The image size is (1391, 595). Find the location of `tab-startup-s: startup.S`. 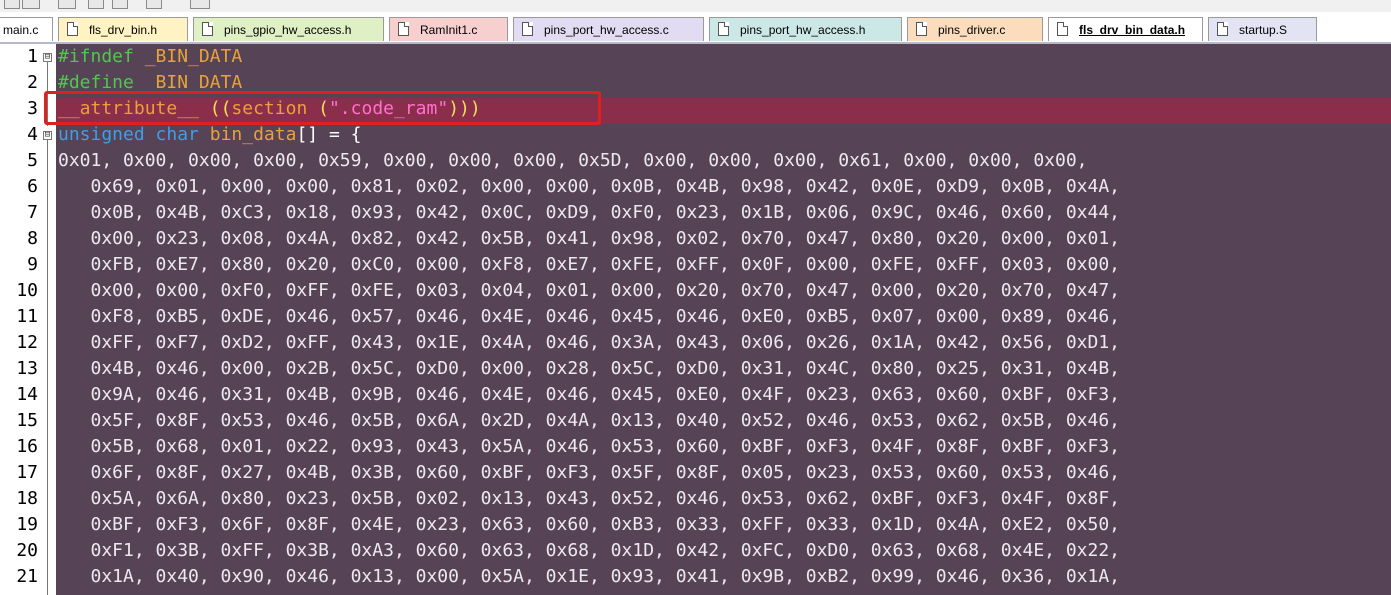

tab-startup-s: startup.S is located at coordinates (1262, 29).